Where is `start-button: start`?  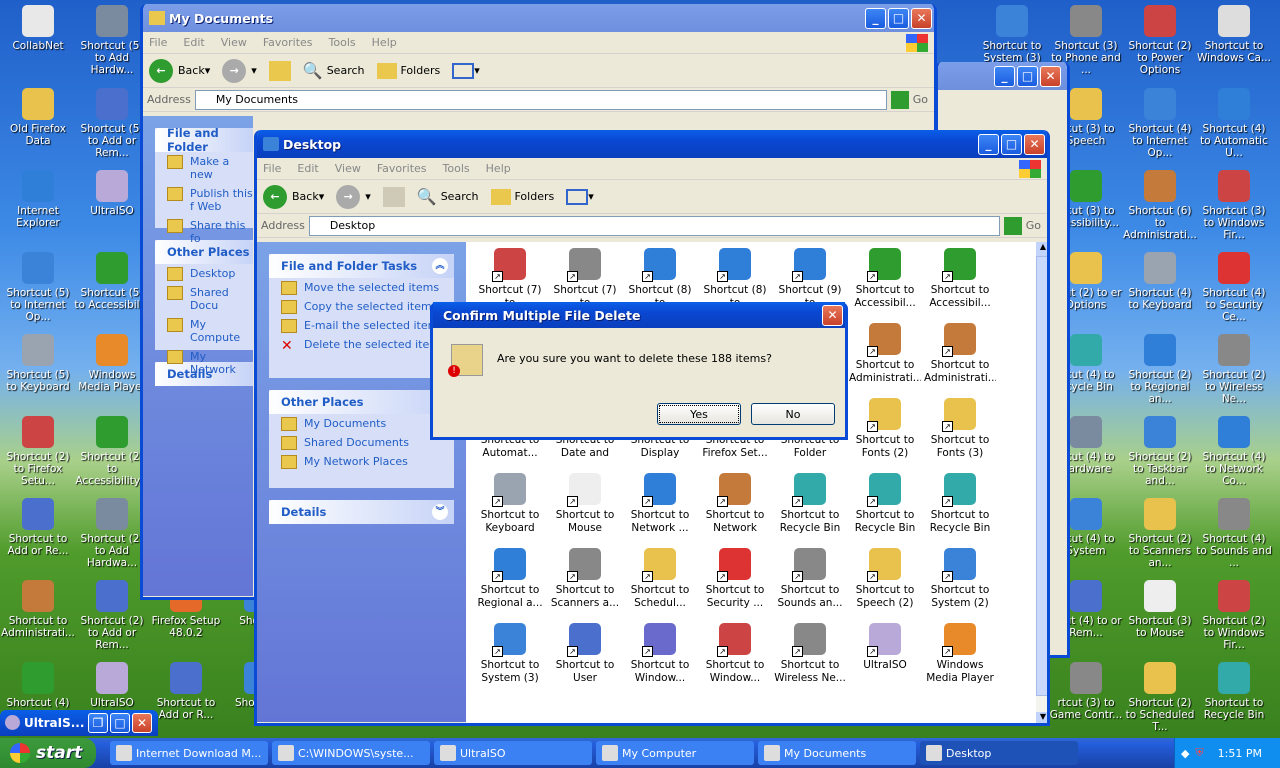
start-button: start is located at coordinates (48, 753).